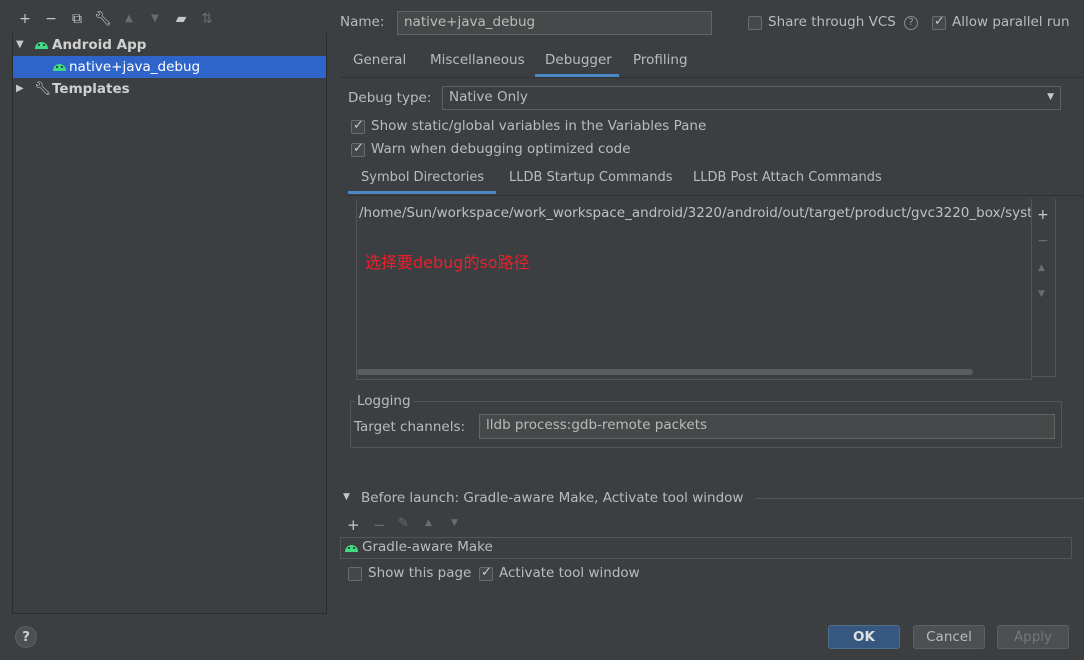  What do you see at coordinates (864, 637) in the screenshot?
I see `ok-button: OK` at bounding box center [864, 637].